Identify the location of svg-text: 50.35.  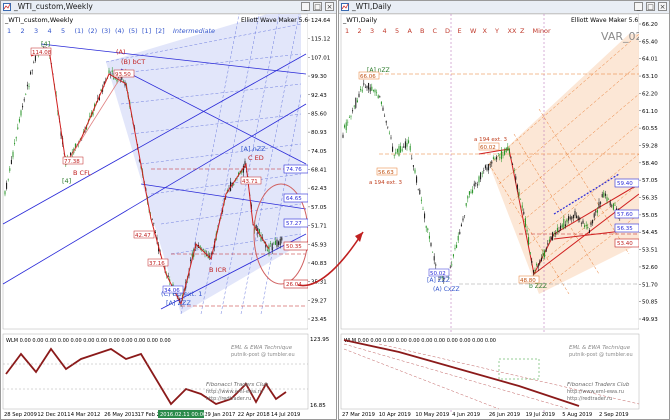
(294, 247).